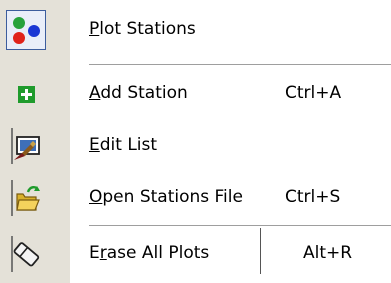 The image size is (391, 283). What do you see at coordinates (240, 64) in the screenshot?
I see `menu-separator` at bounding box center [240, 64].